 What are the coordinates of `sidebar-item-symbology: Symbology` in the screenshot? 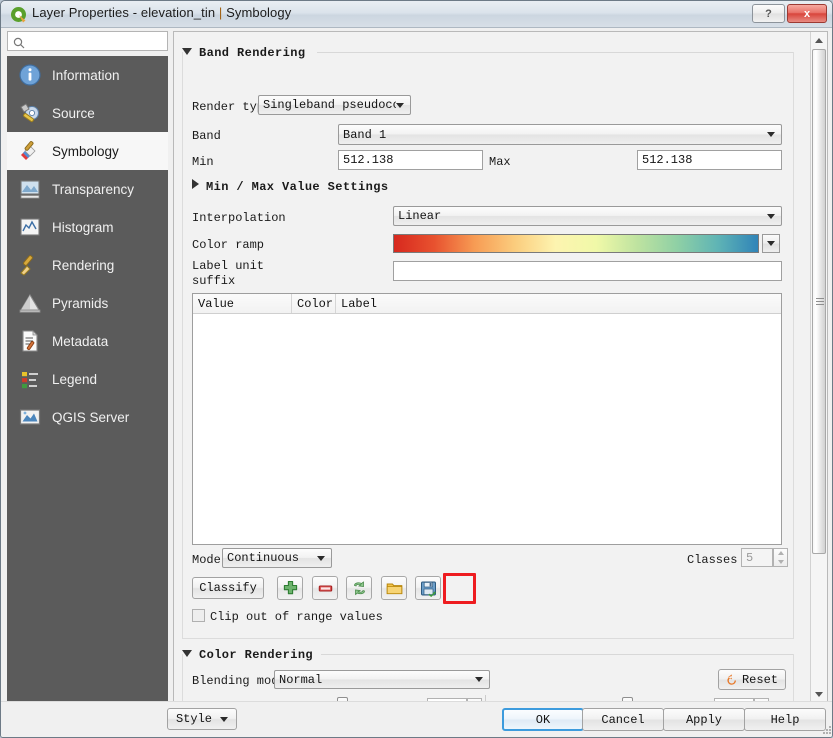 It's located at (87, 151).